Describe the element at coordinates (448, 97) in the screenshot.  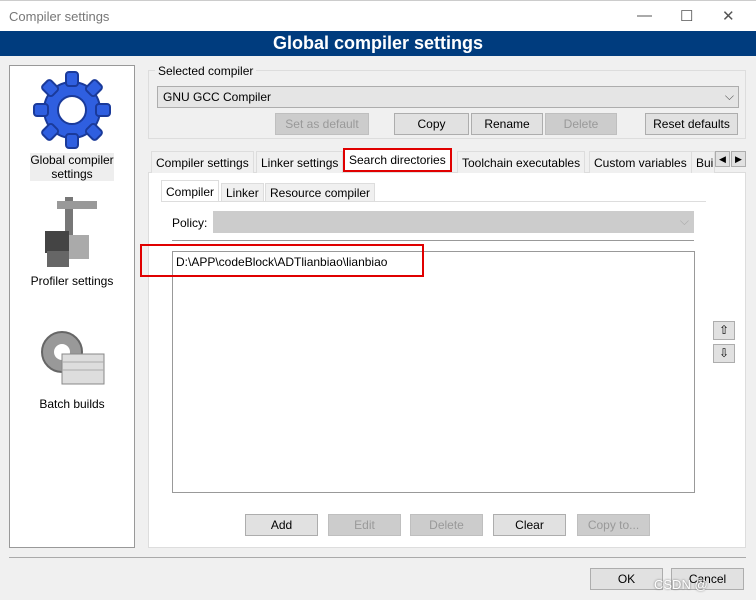
I see `compiler-select: GNU GCC Compiler ⌵` at that location.